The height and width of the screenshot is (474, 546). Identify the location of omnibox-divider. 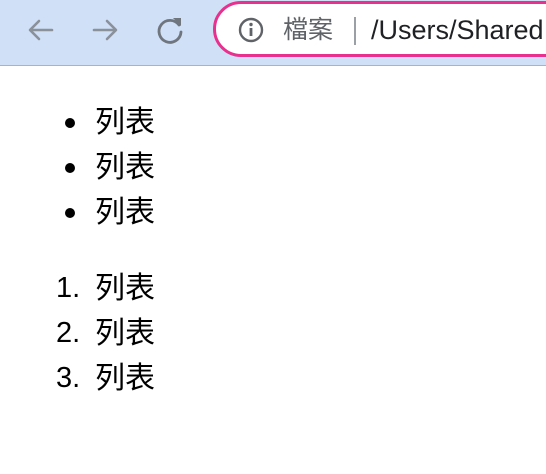
(355, 31).